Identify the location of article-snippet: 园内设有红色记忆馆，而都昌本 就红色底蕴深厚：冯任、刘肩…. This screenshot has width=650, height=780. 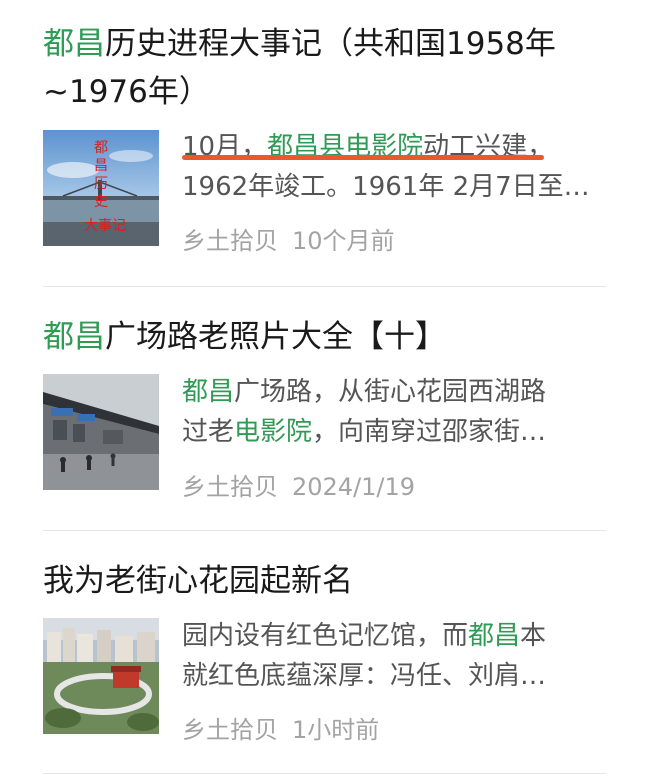
(364, 656).